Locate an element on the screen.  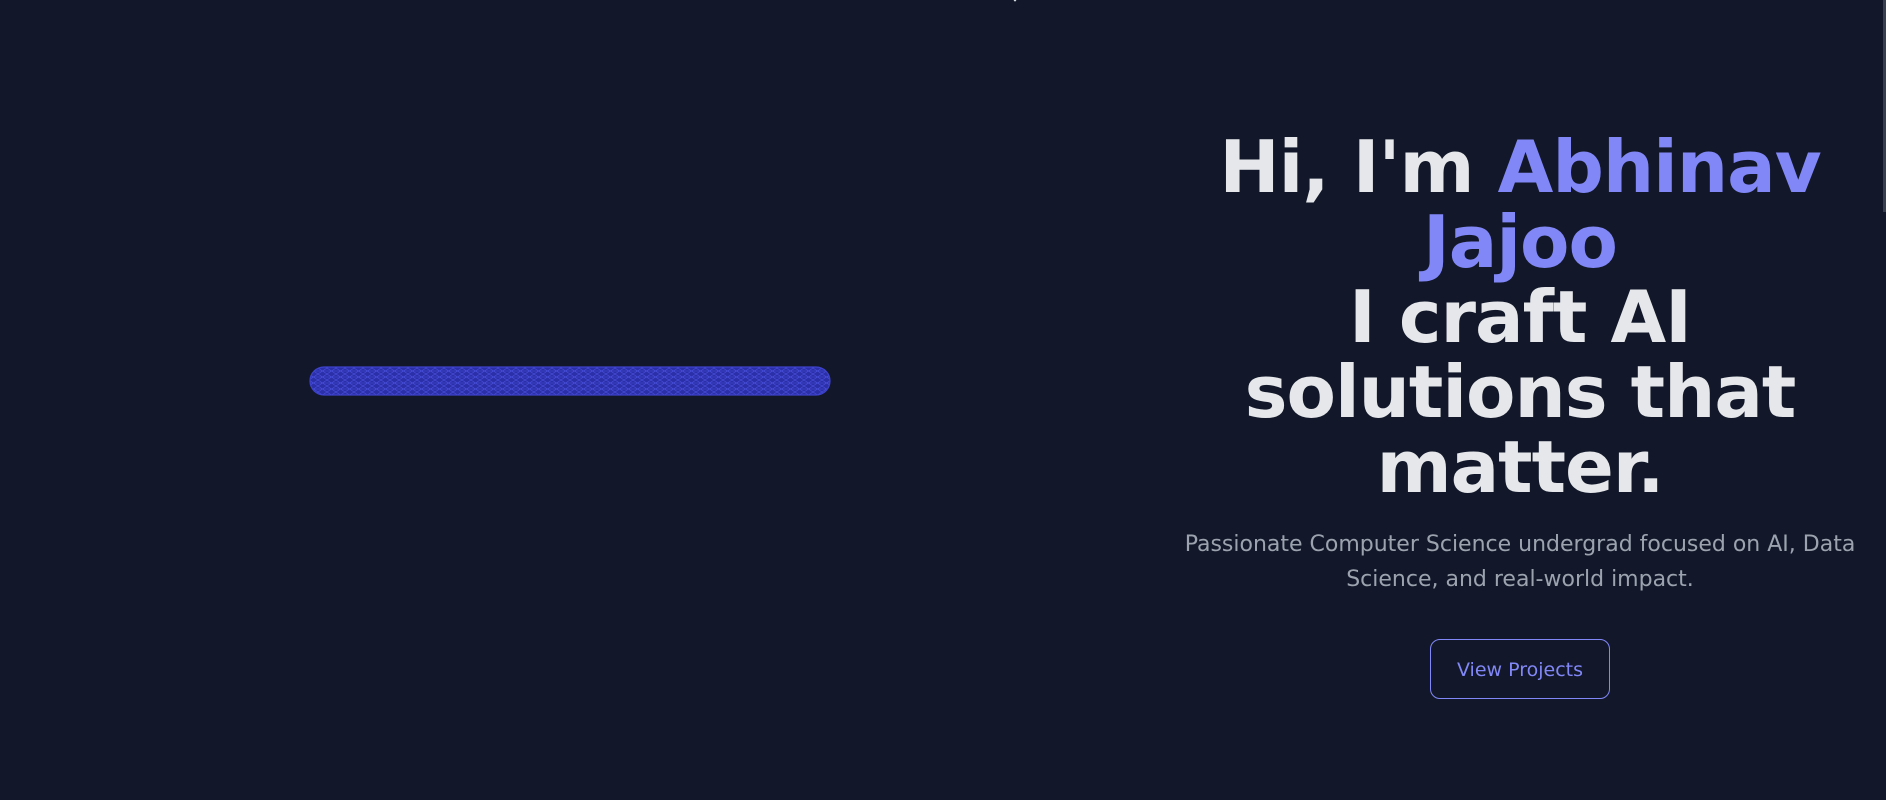
hero-tagline: I craft AI solutions that matter. is located at coordinates (1520, 392).